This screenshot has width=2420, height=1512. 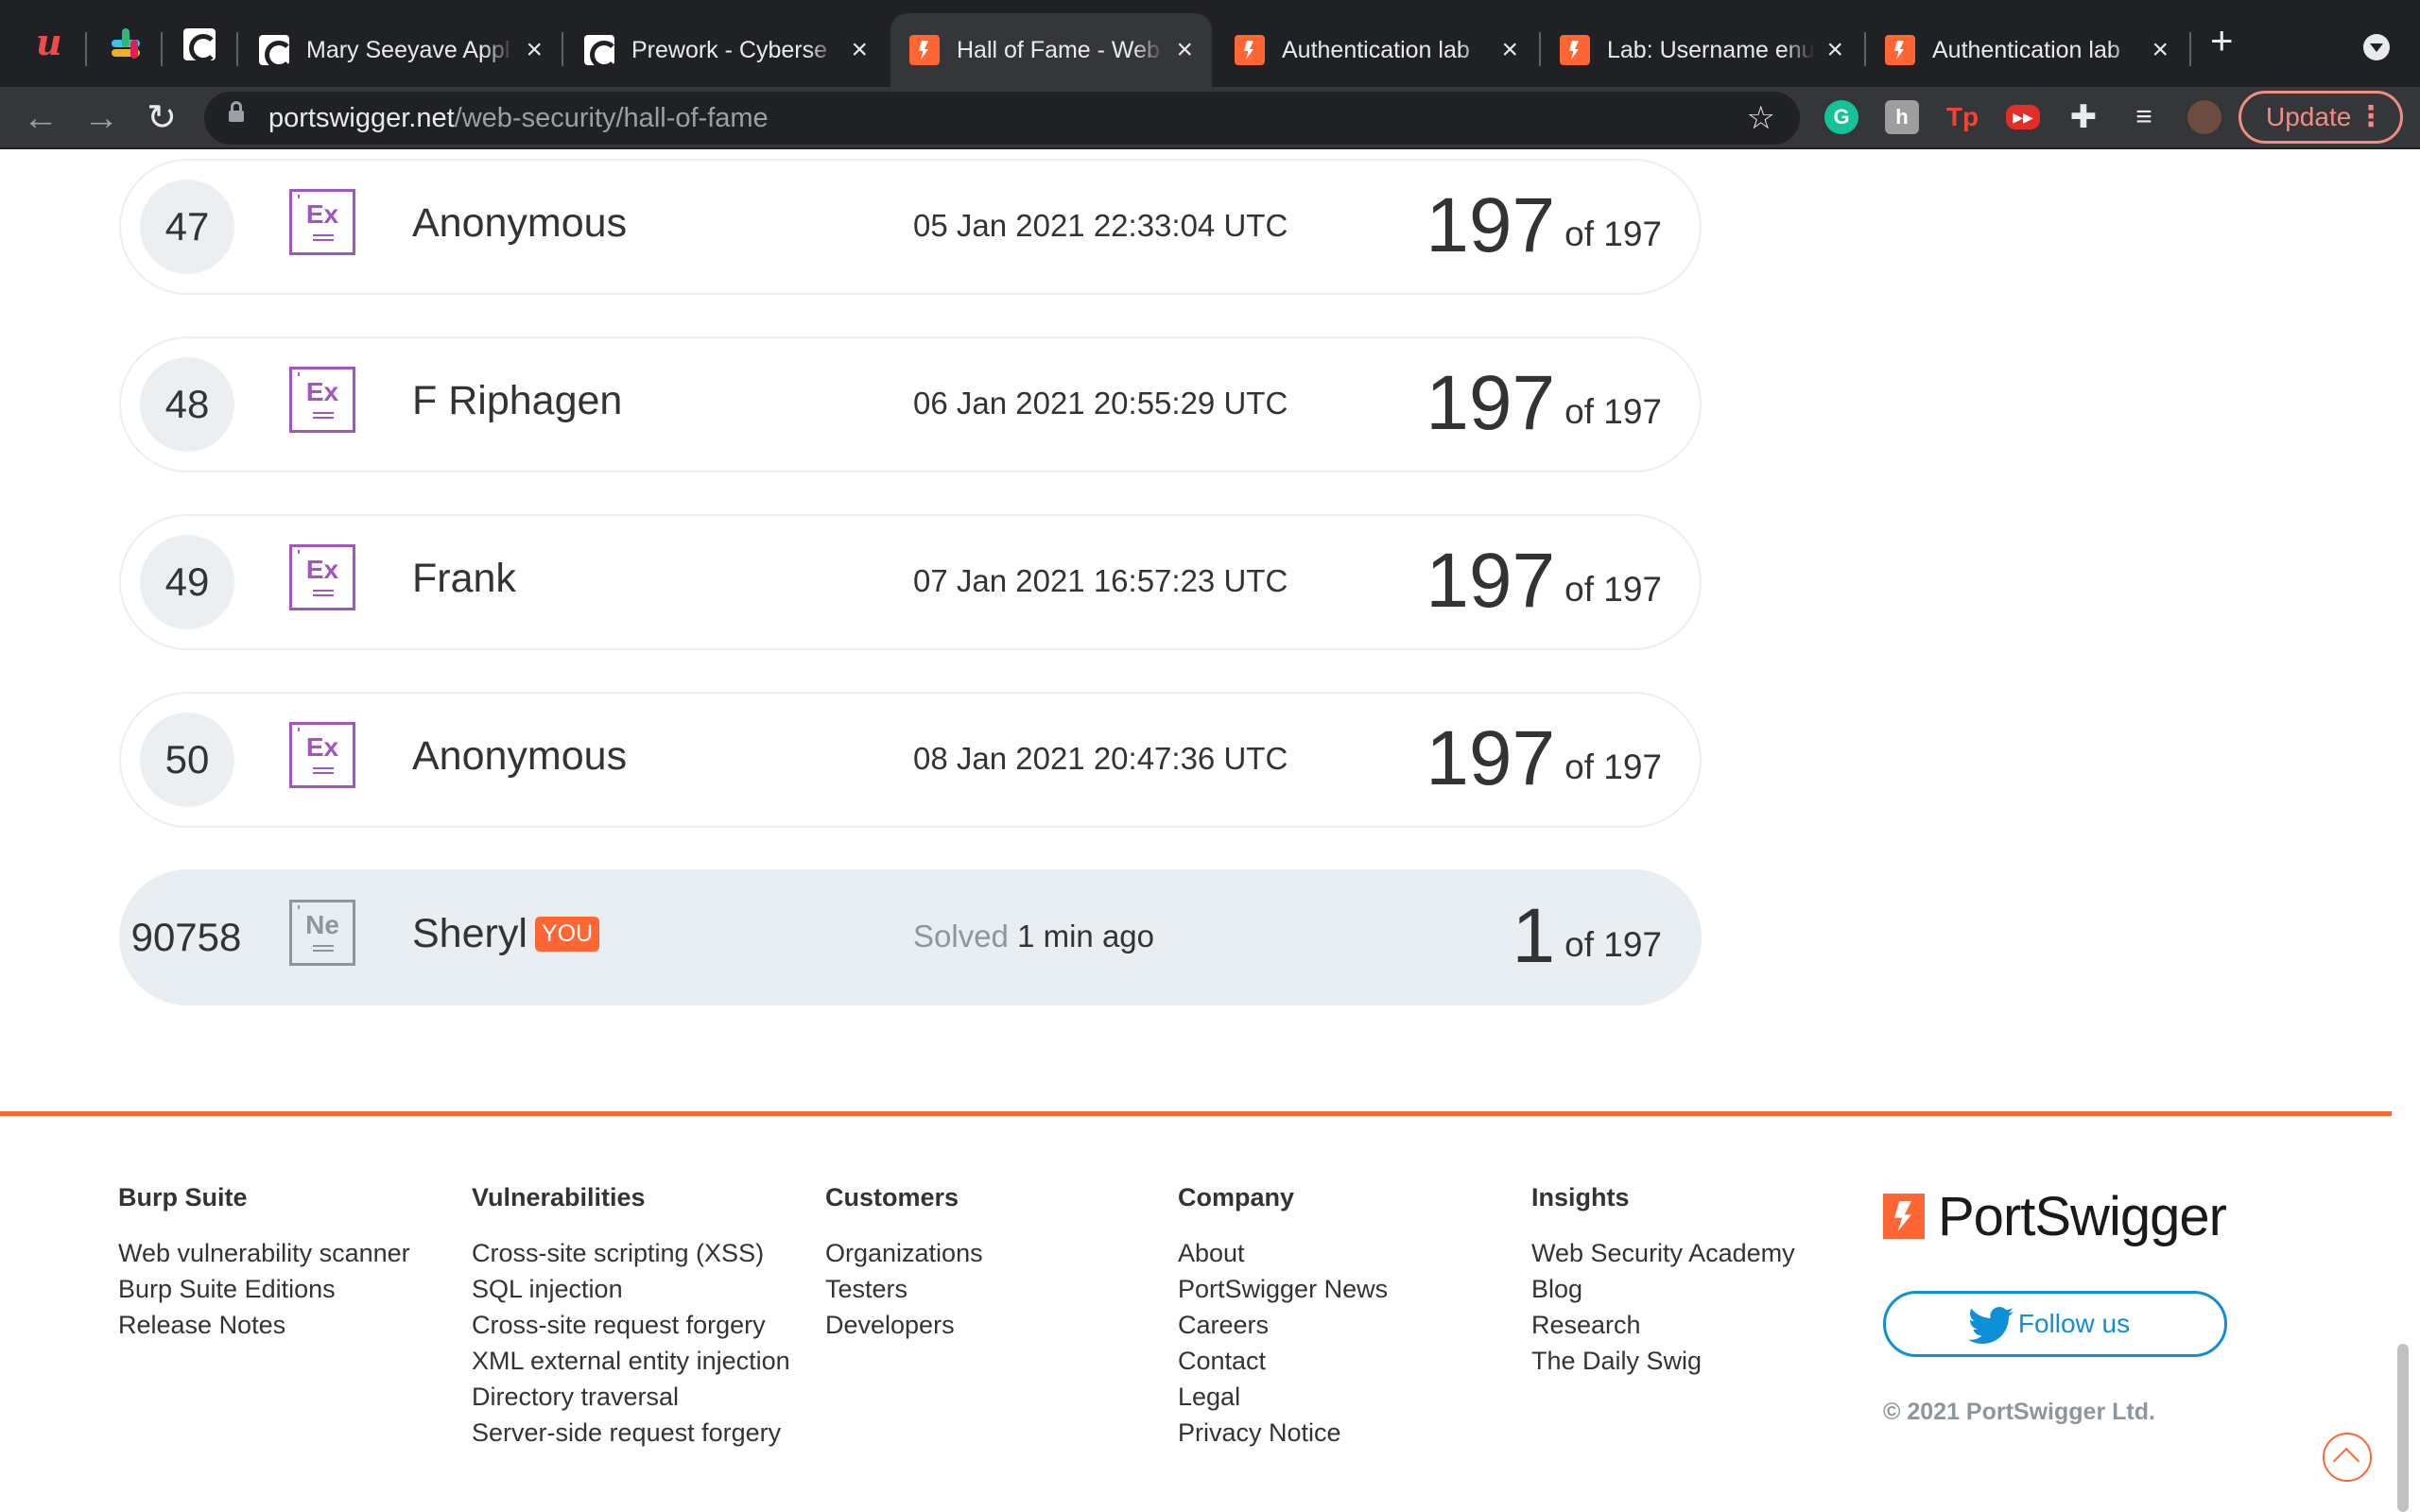 I want to click on new-tab-icon: +, so click(x=2222, y=40).